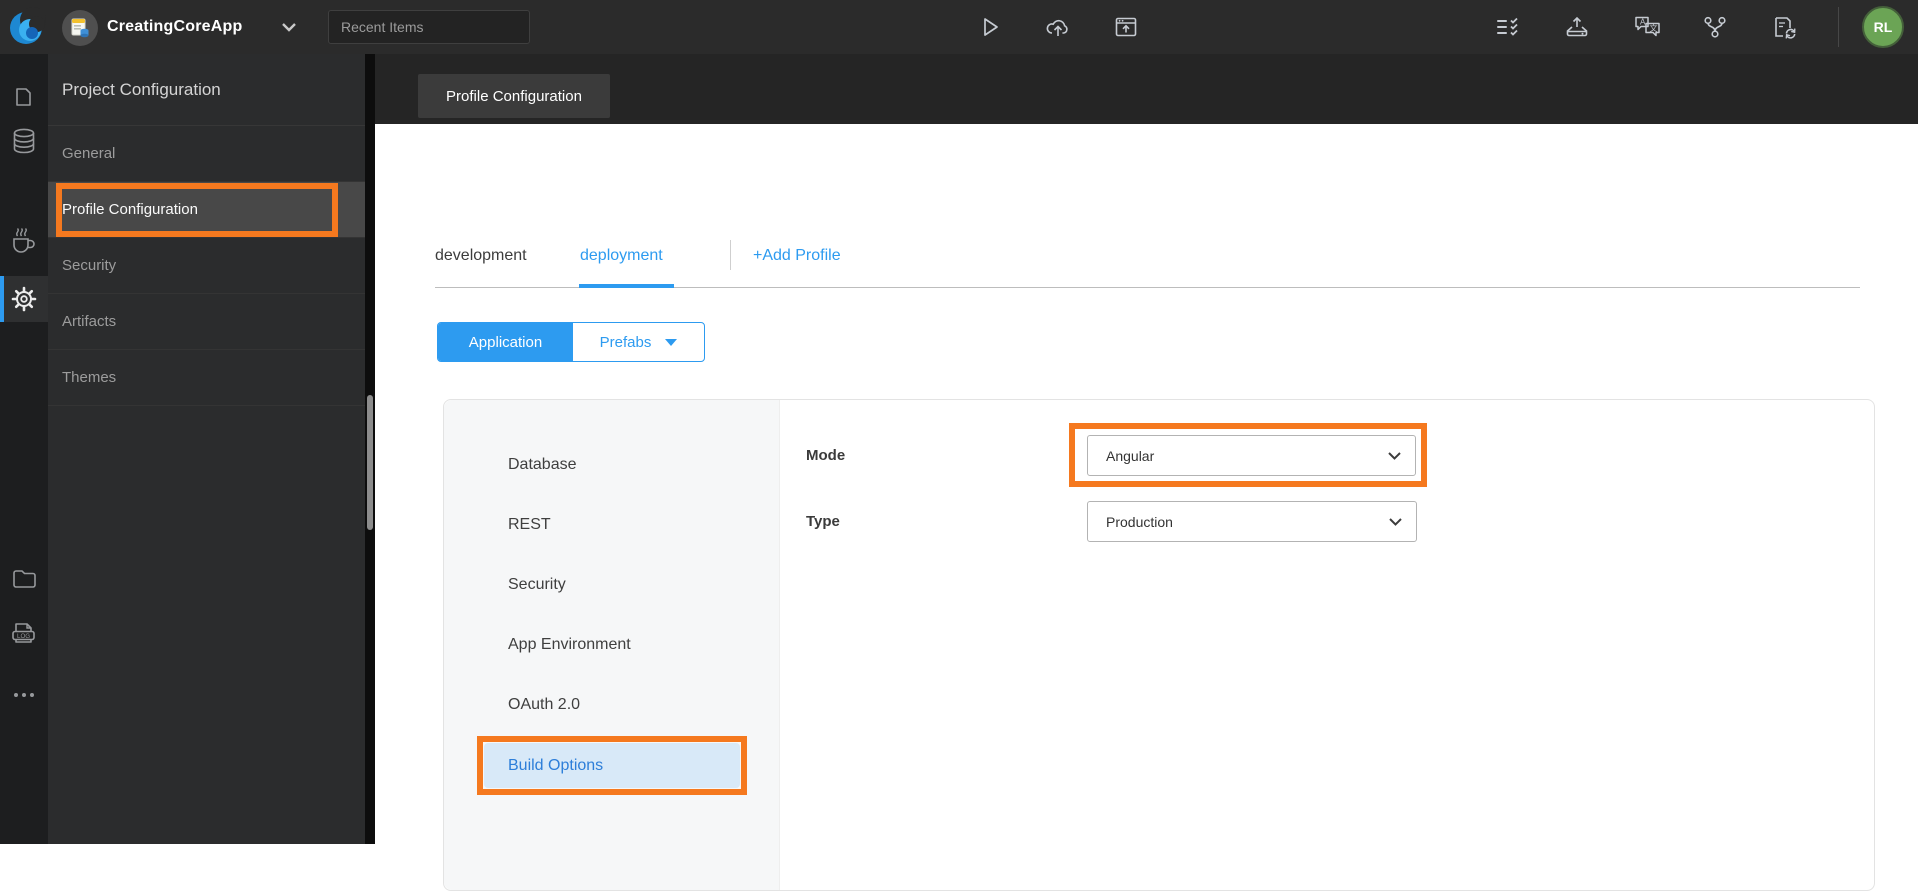 Image resolution: width=1918 pixels, height=891 pixels. Describe the element at coordinates (626, 286) in the screenshot. I see `active-tab-underline` at that location.